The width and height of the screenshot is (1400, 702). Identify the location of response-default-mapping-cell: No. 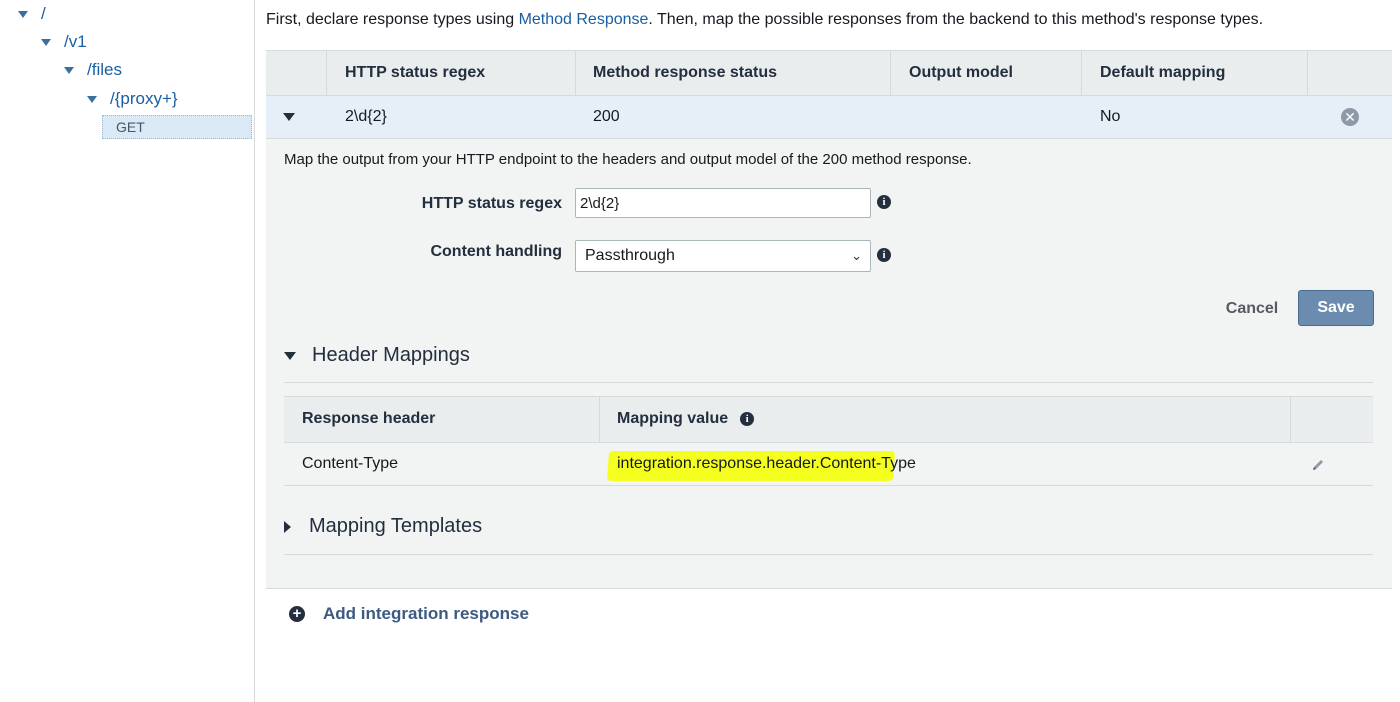
(1110, 116).